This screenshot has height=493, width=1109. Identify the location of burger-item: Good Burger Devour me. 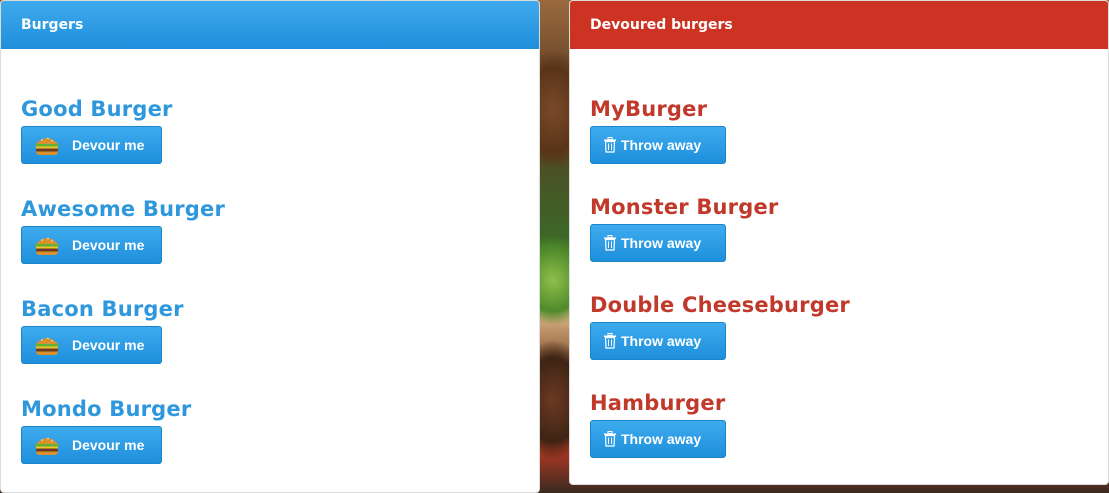
(97, 129).